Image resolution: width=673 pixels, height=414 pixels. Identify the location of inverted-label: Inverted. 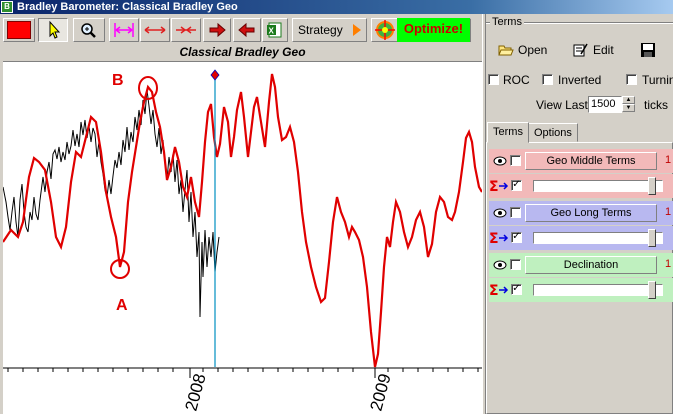
(580, 80).